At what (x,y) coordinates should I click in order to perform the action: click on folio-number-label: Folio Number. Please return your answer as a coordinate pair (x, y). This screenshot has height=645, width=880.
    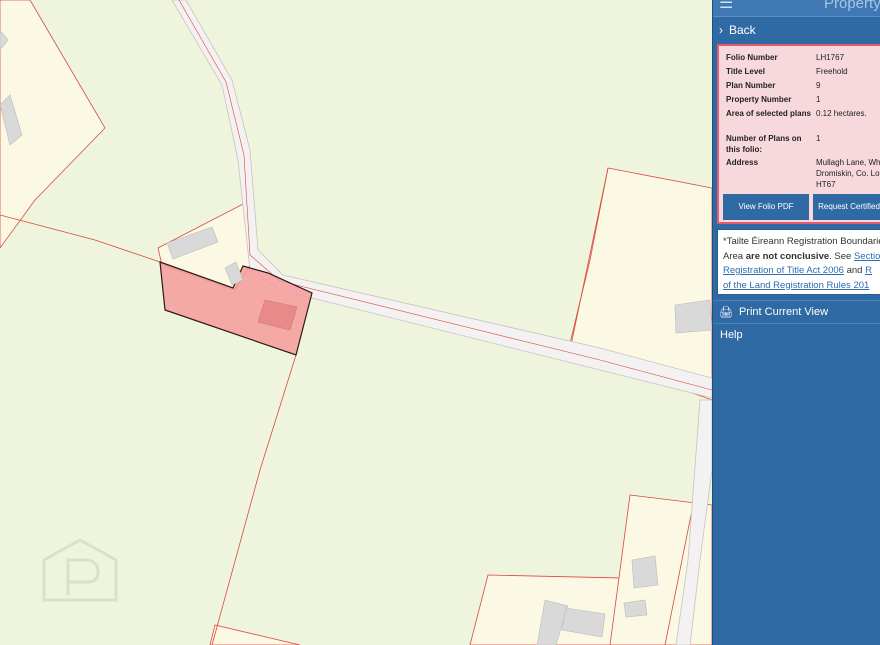
    Looking at the image, I should click on (752, 57).